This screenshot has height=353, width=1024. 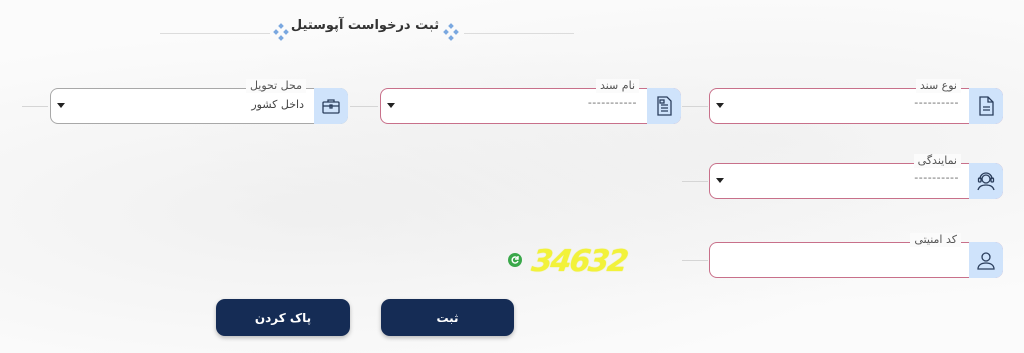 What do you see at coordinates (512, 31) in the screenshot?
I see `page-header: ثبت درخواست آپوستیل` at bounding box center [512, 31].